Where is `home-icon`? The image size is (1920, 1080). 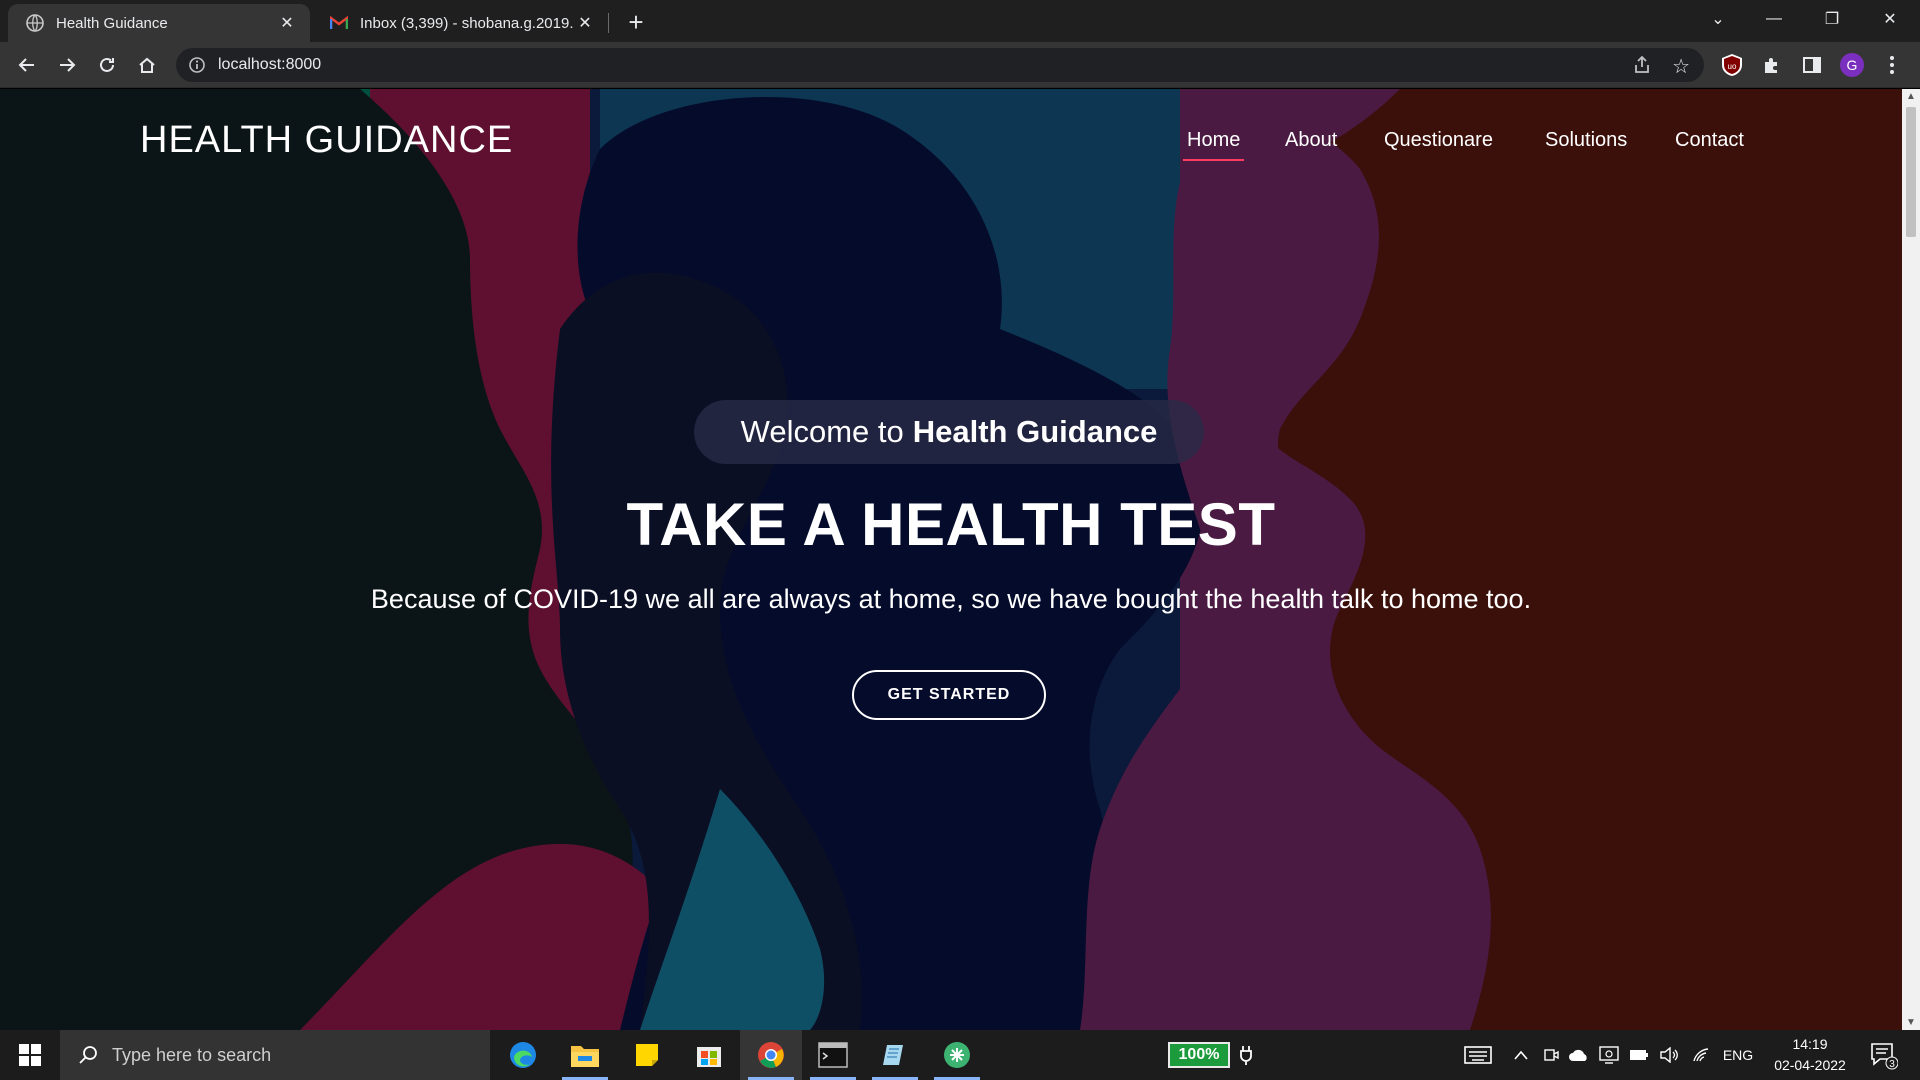 home-icon is located at coordinates (147, 65).